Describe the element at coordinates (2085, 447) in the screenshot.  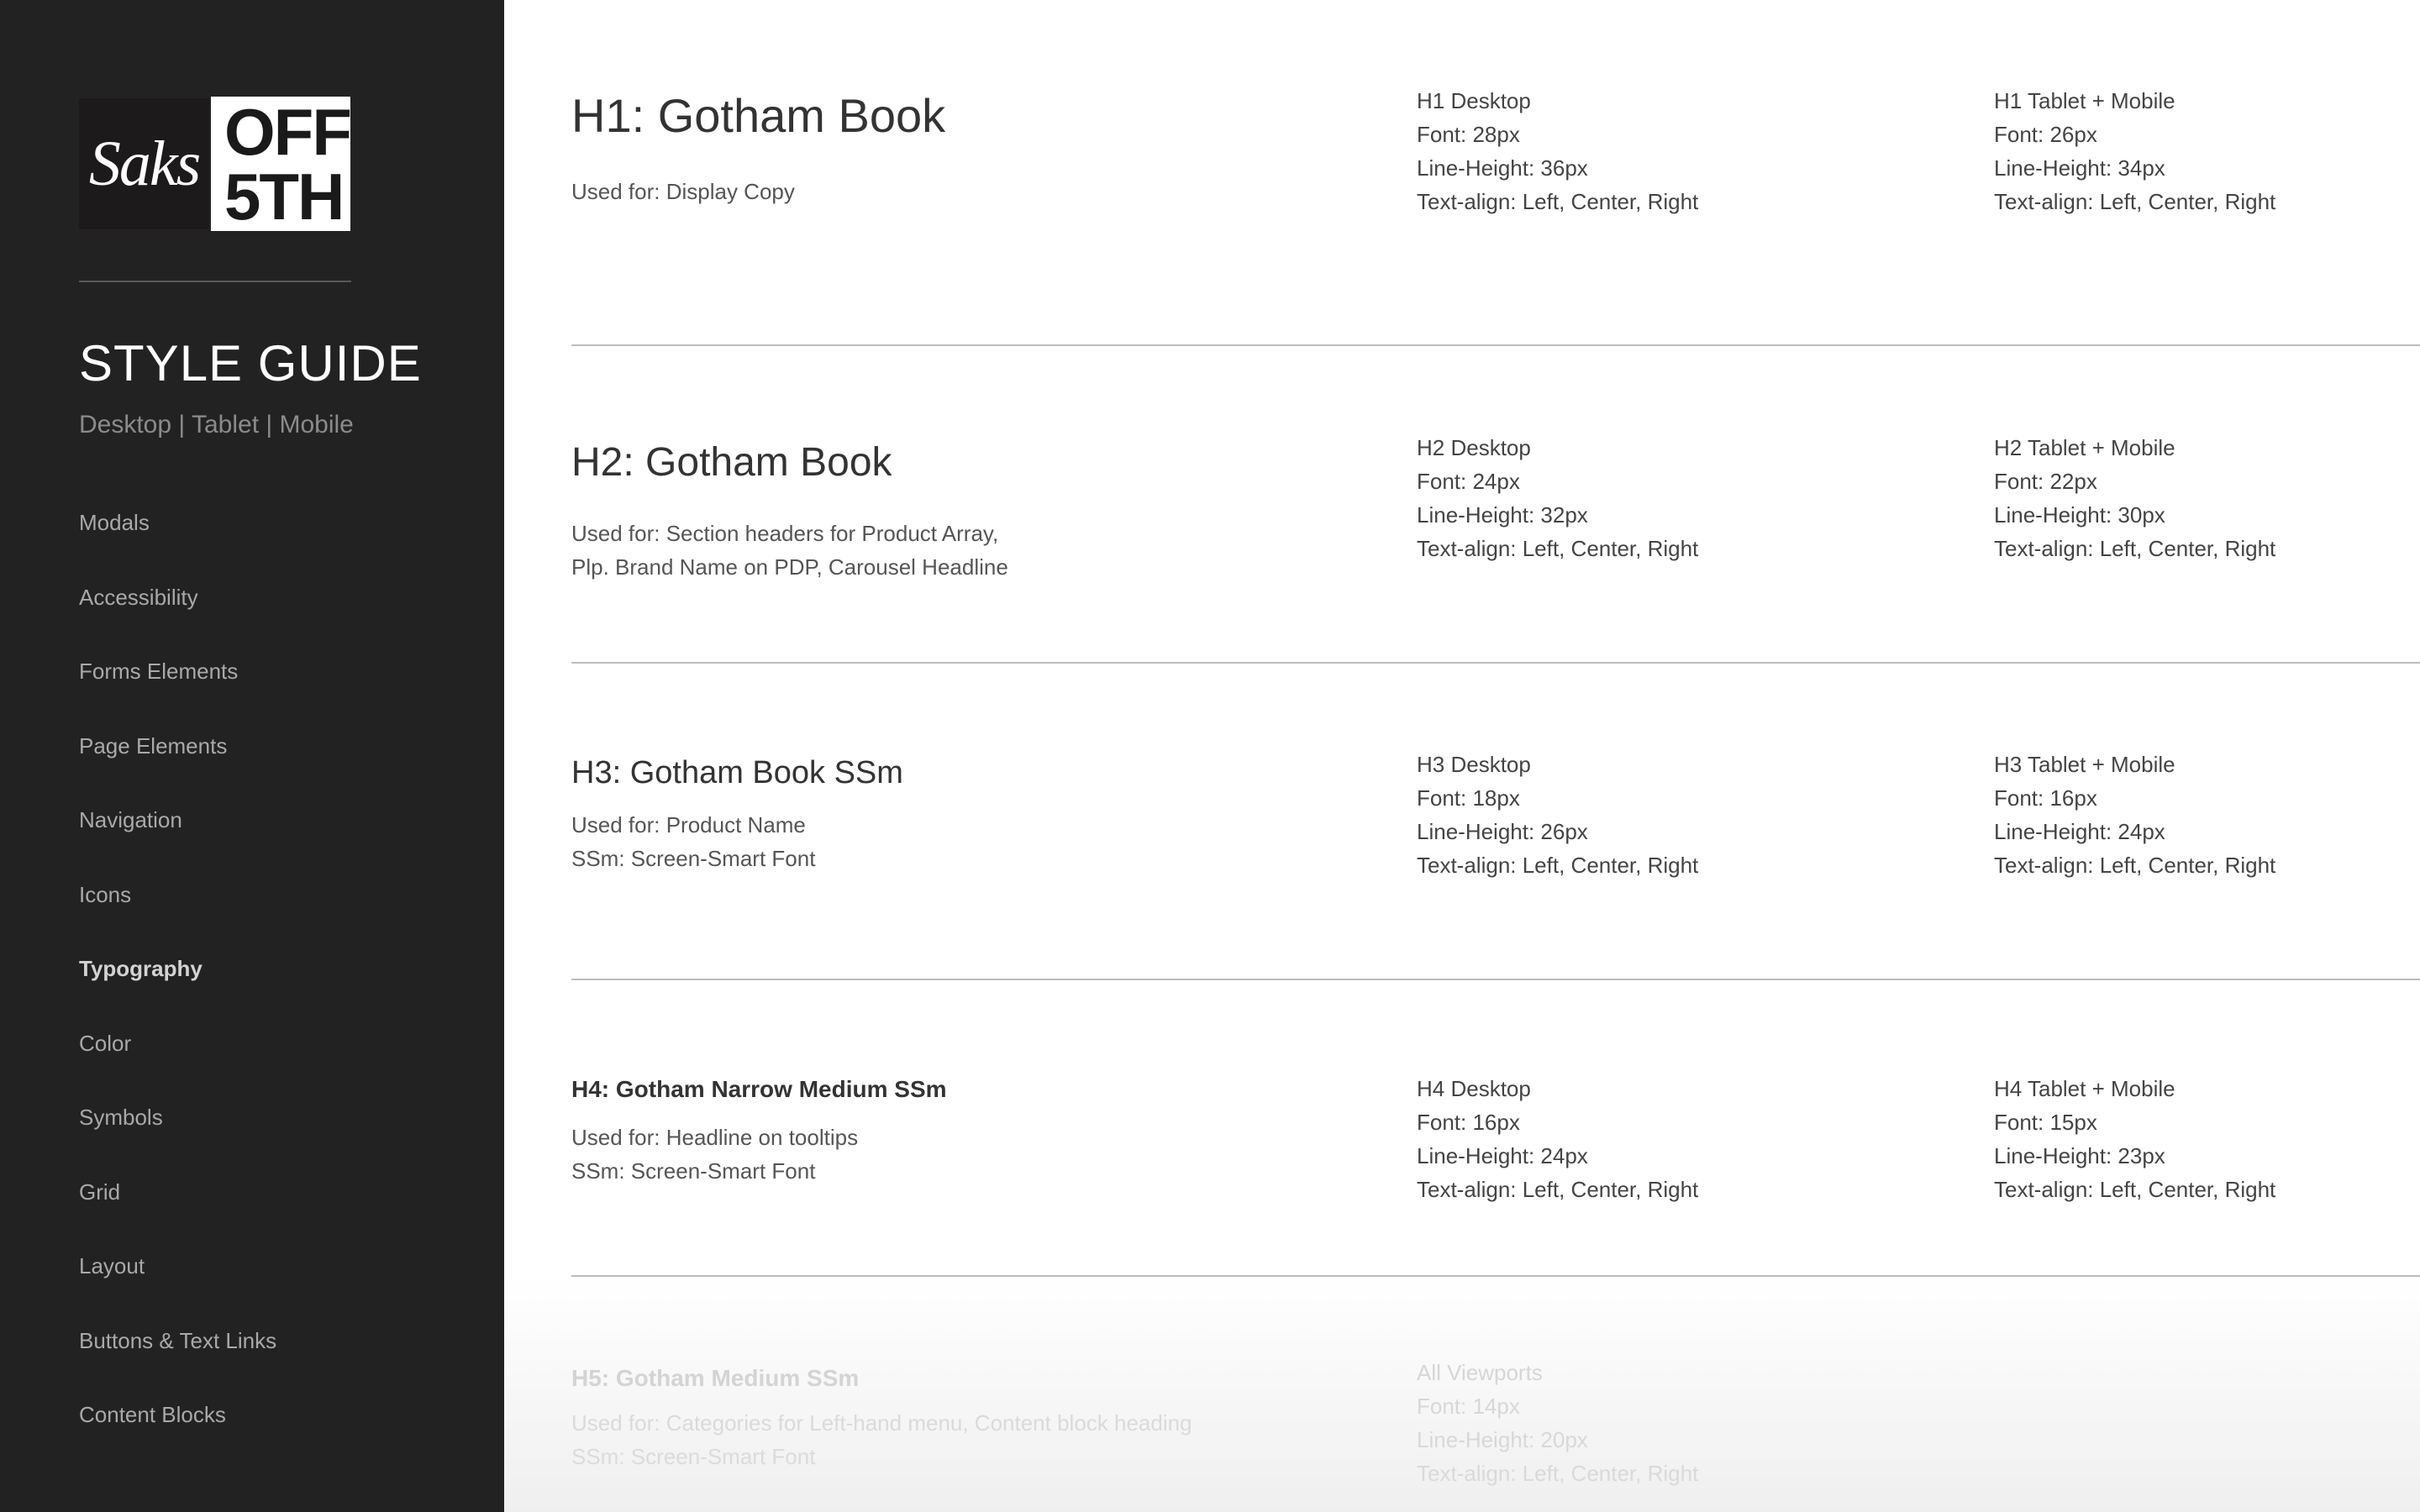
I see `spec-heading: H2 Tablet + Mobile` at that location.